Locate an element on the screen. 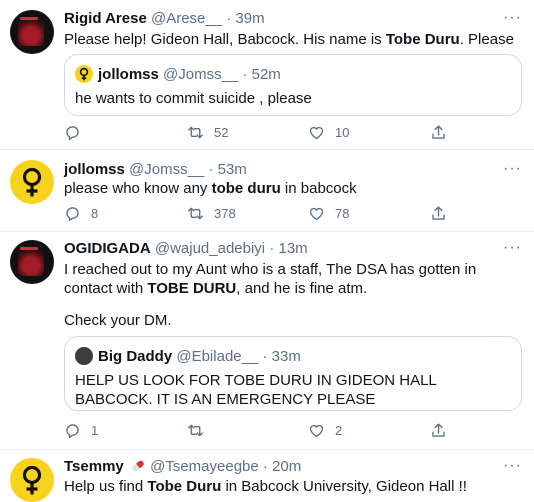  reply-button is located at coordinates (77, 132).